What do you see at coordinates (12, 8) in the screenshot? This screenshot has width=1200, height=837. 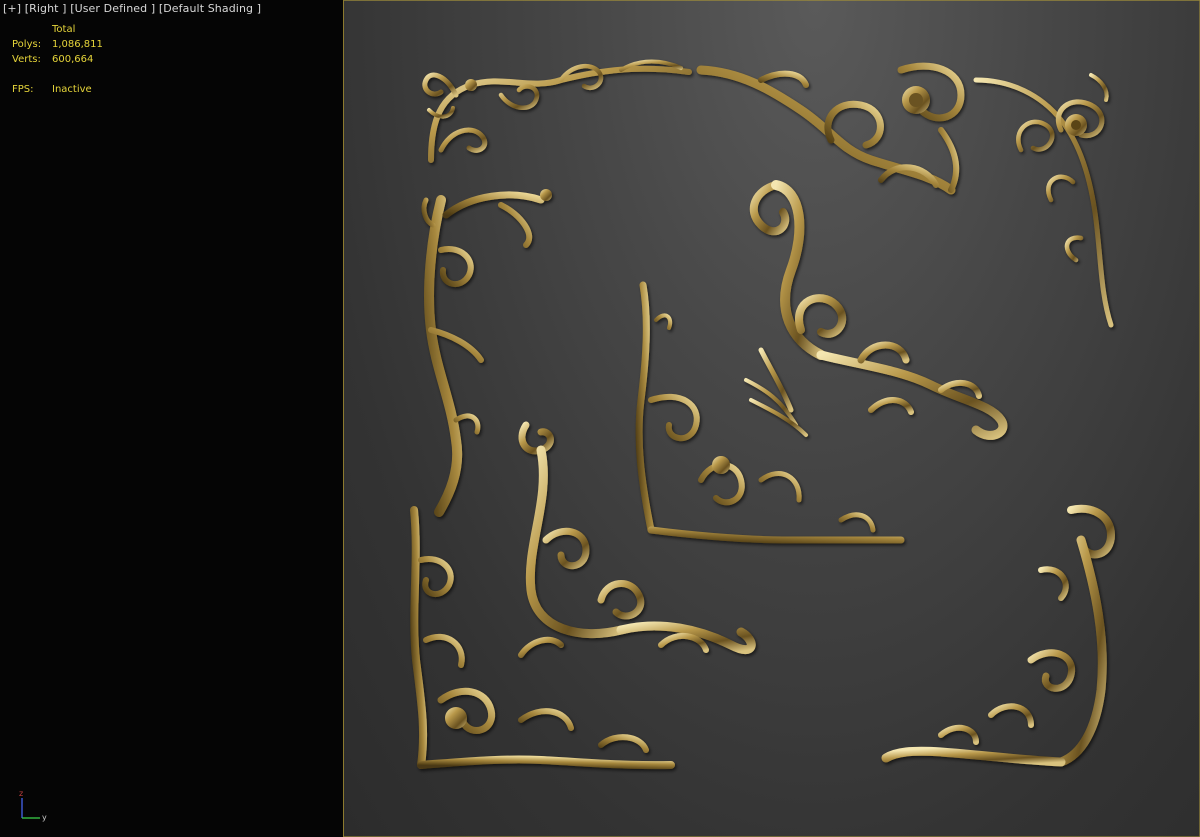 I see `viewport-menu-plus: [+]` at bounding box center [12, 8].